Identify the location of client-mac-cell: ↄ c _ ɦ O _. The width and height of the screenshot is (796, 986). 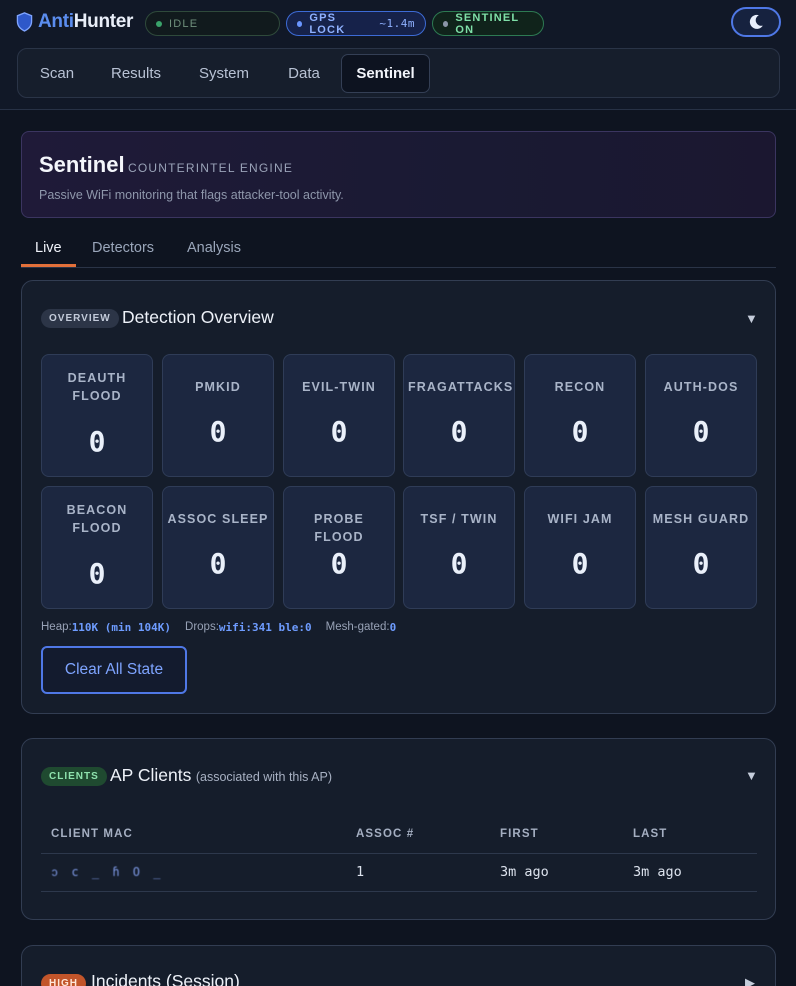
(107, 872).